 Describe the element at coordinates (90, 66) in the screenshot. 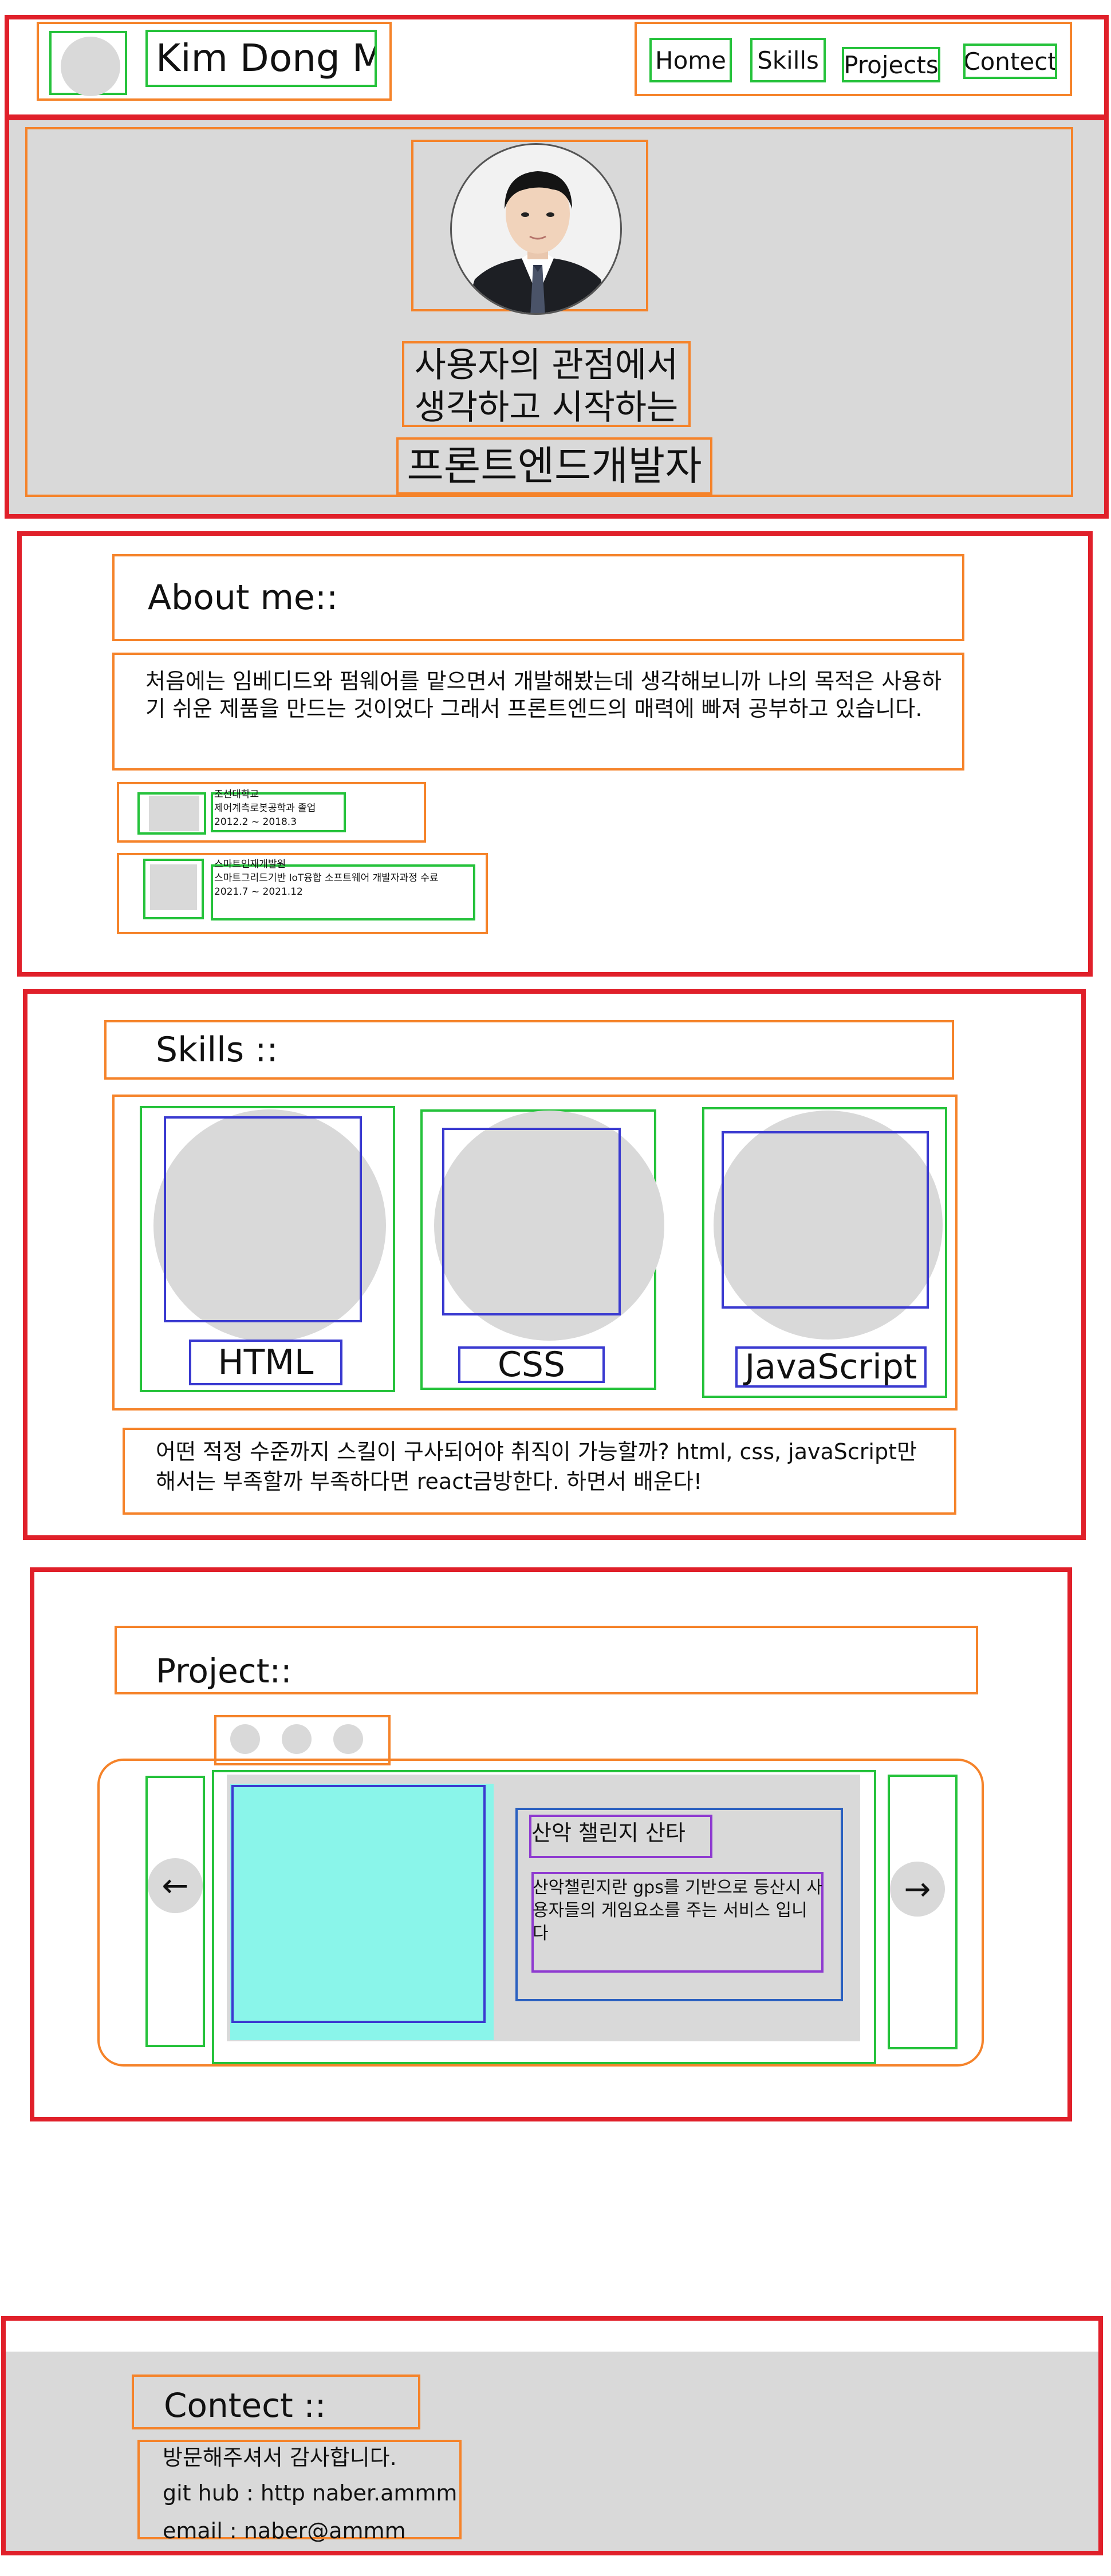

I see `avatar` at that location.